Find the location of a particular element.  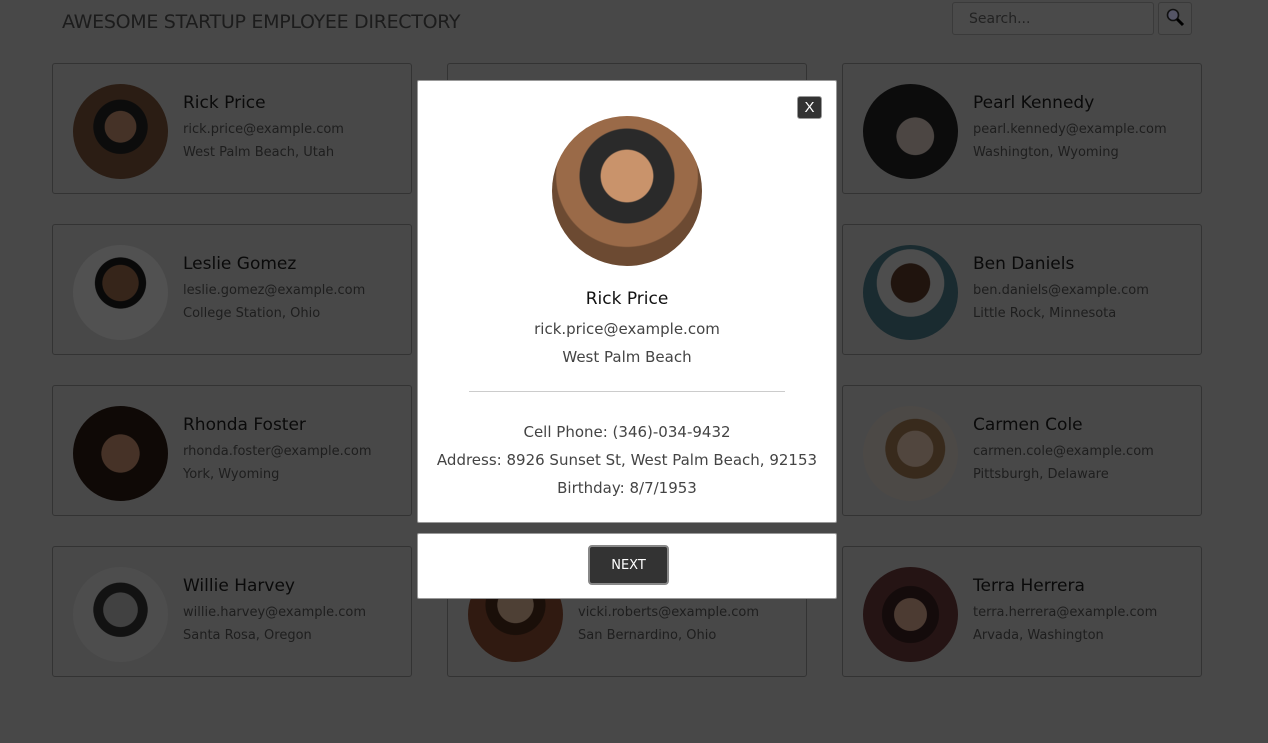

divider is located at coordinates (627, 391).